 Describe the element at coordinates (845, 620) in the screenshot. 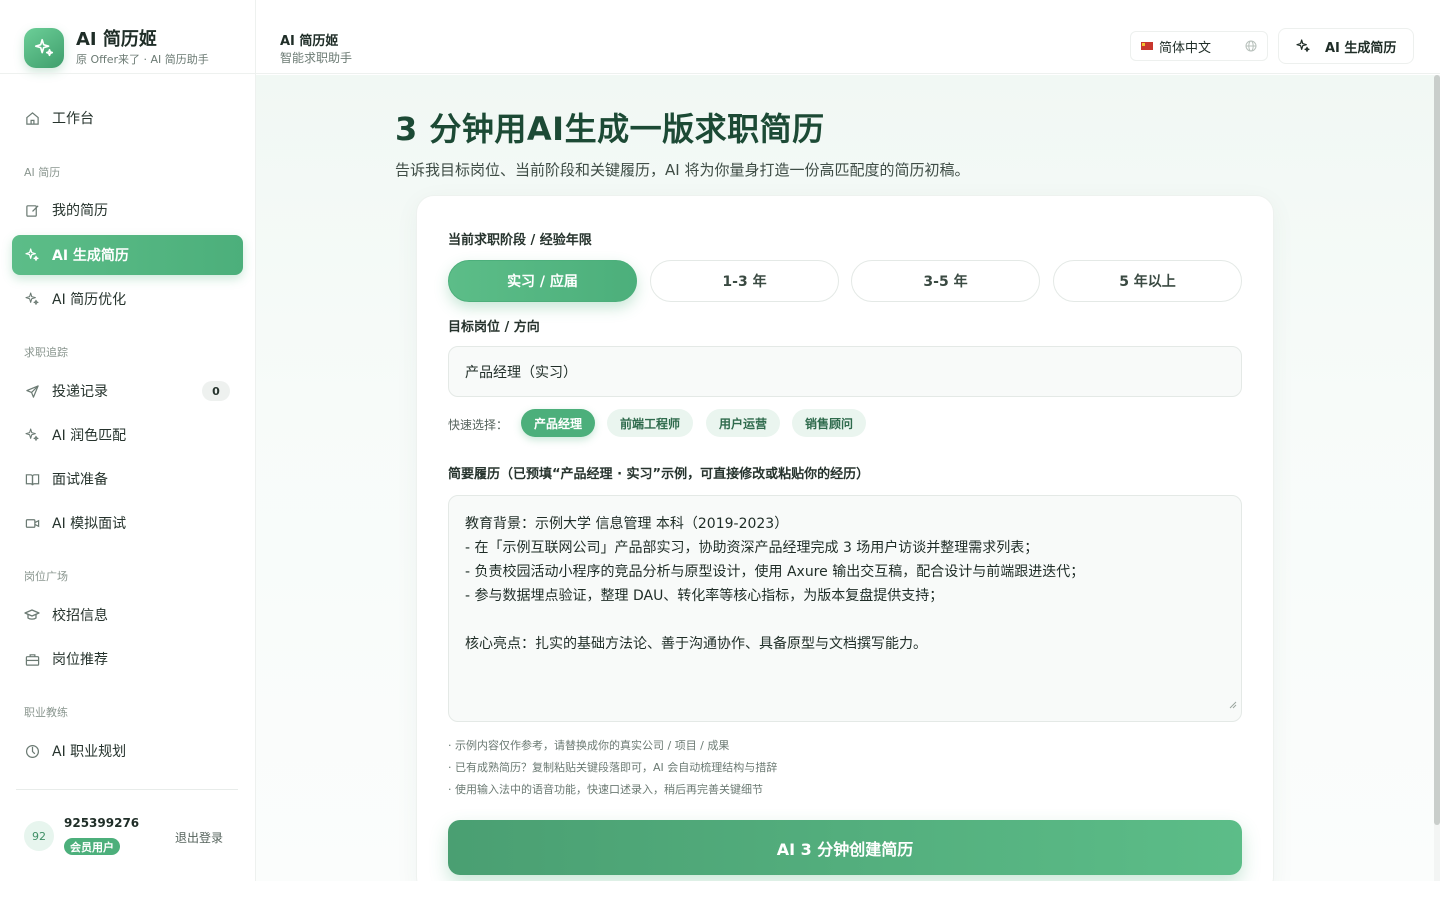

I see `resume-line-blank` at that location.